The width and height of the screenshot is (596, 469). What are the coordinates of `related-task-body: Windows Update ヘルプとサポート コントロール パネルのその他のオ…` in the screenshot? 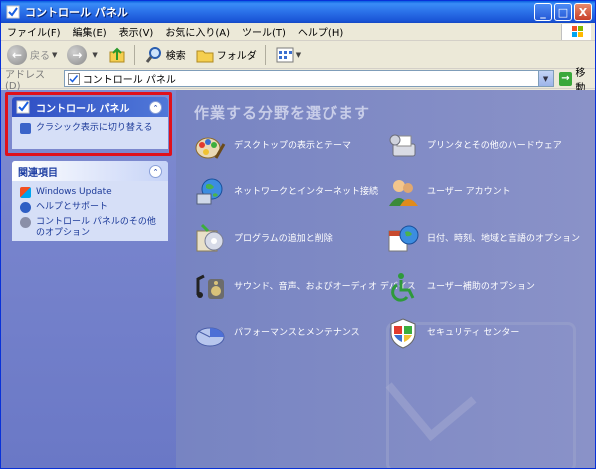 It's located at (90, 216).